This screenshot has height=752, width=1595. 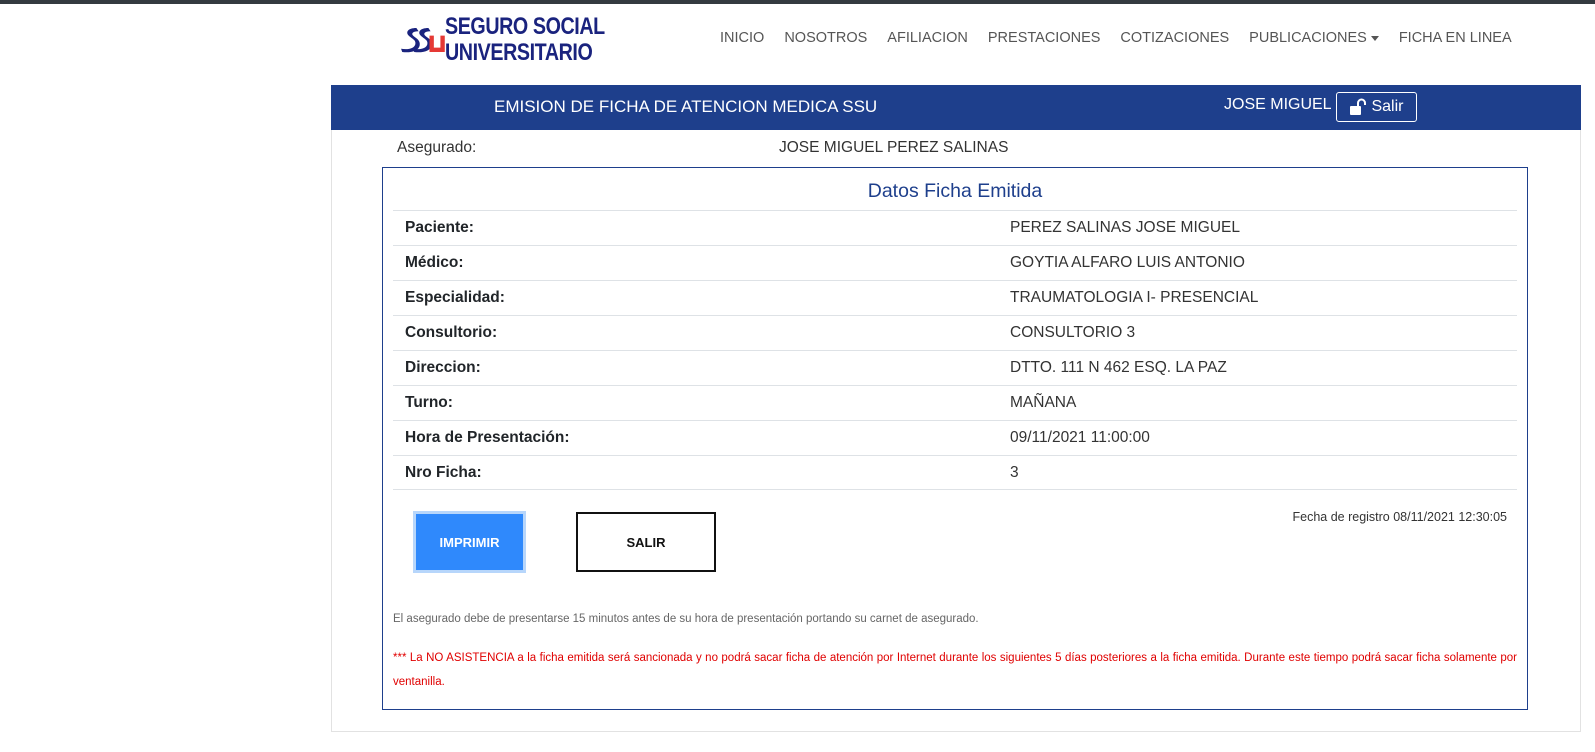 I want to click on row-value: 3, so click(x=1014, y=472).